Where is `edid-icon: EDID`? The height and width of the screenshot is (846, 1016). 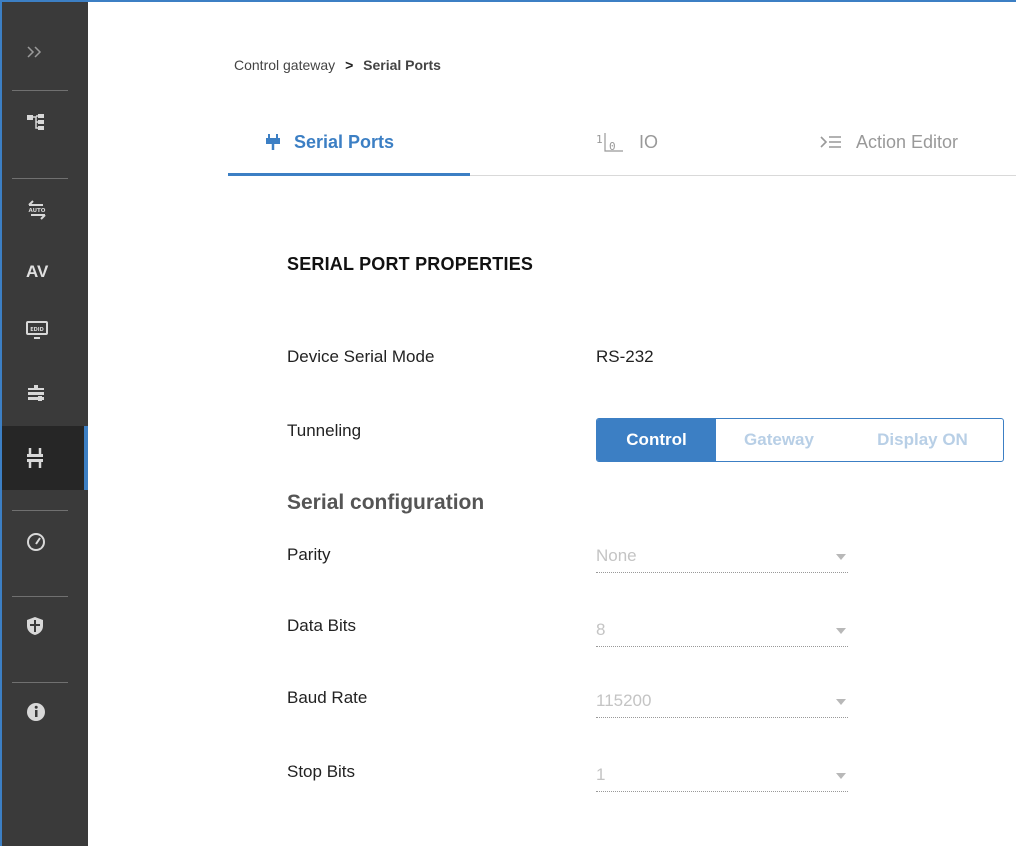
edid-icon: EDID is located at coordinates (37, 330).